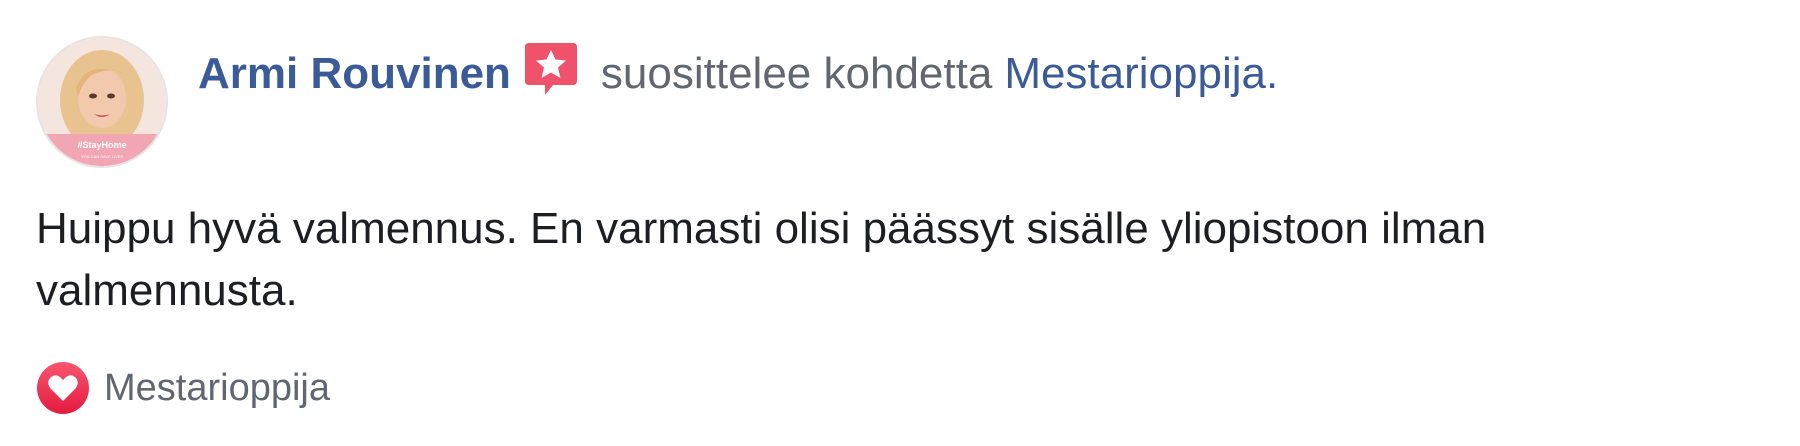 The height and width of the screenshot is (446, 1800). Describe the element at coordinates (1135, 74) in the screenshot. I see `page-name-link: Mestarioppija` at that location.